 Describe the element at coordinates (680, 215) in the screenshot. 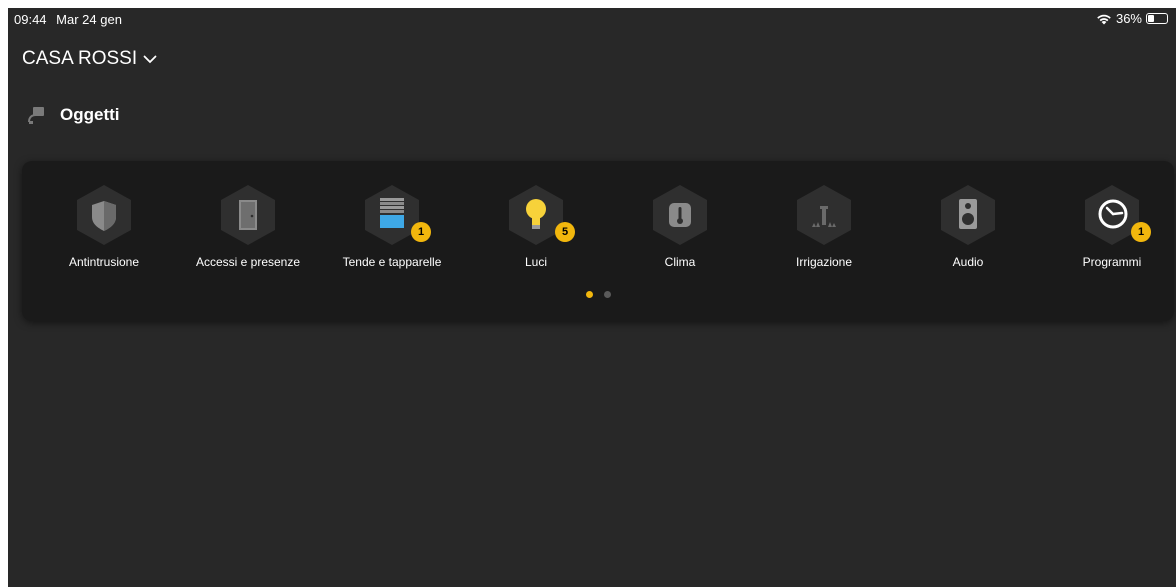

I see `thermometer-icon` at that location.